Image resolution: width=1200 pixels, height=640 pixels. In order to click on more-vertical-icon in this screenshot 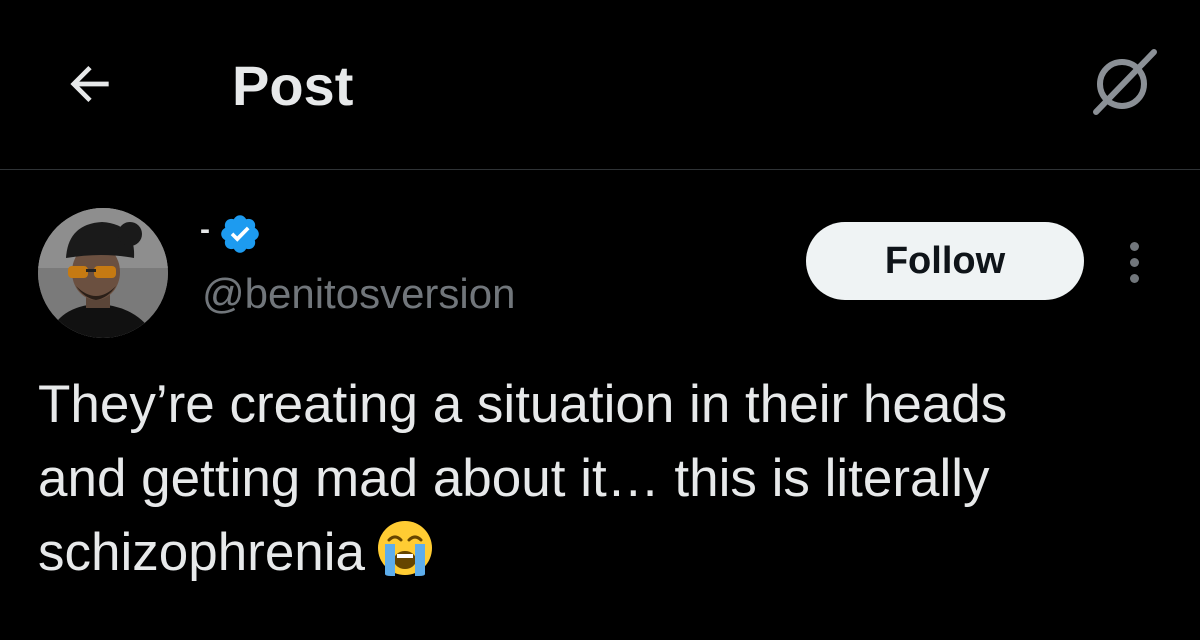, I will do `click(1134, 246)`.